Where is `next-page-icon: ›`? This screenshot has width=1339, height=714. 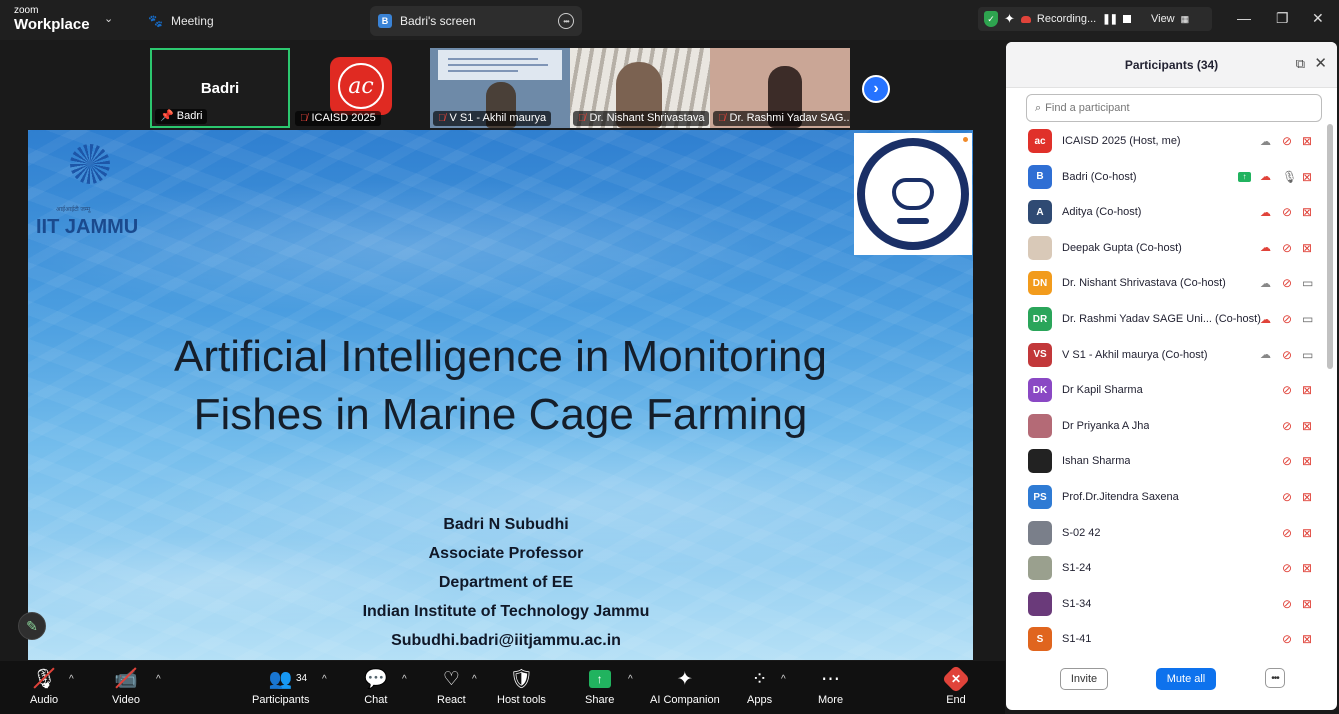 next-page-icon: › is located at coordinates (876, 89).